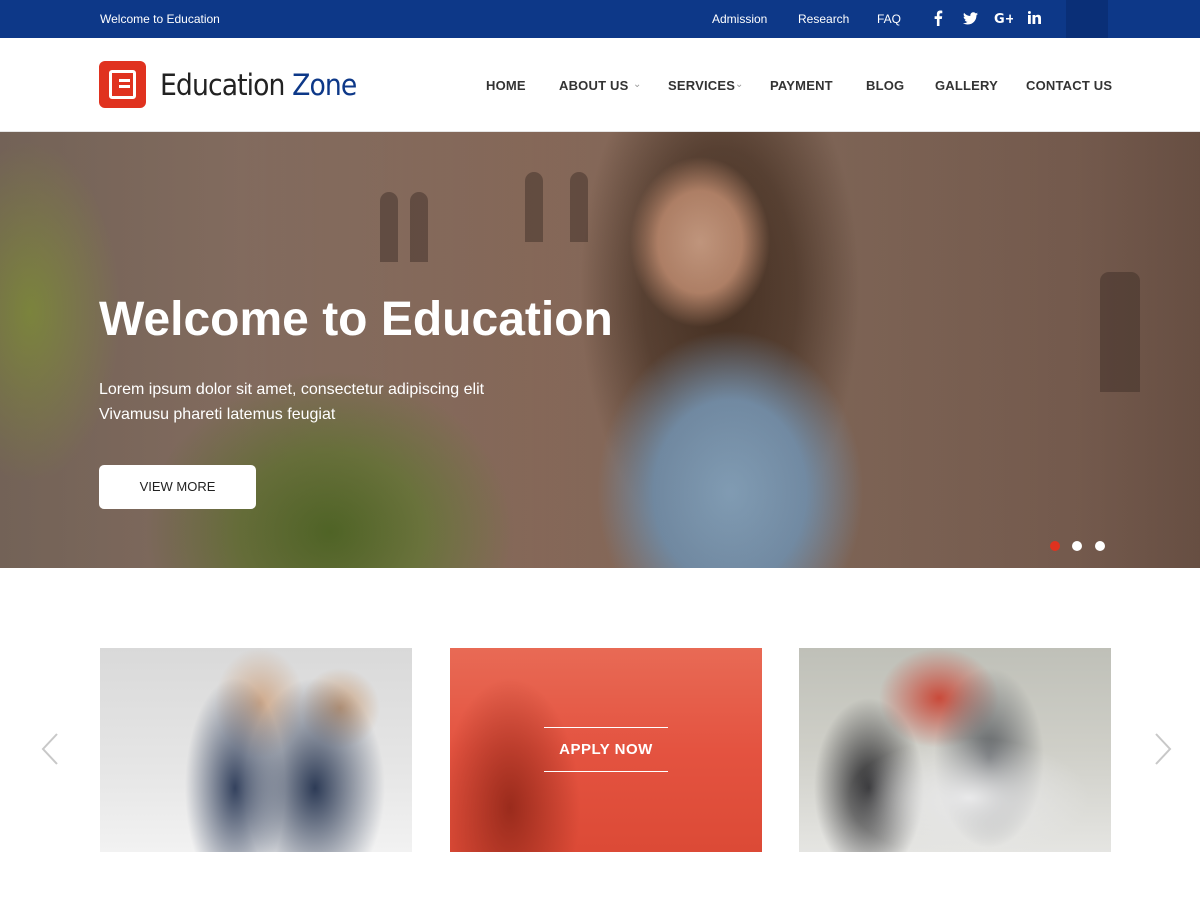 The height and width of the screenshot is (900, 1200). What do you see at coordinates (324, 85) in the screenshot?
I see `logo-text-accent: Zone` at bounding box center [324, 85].